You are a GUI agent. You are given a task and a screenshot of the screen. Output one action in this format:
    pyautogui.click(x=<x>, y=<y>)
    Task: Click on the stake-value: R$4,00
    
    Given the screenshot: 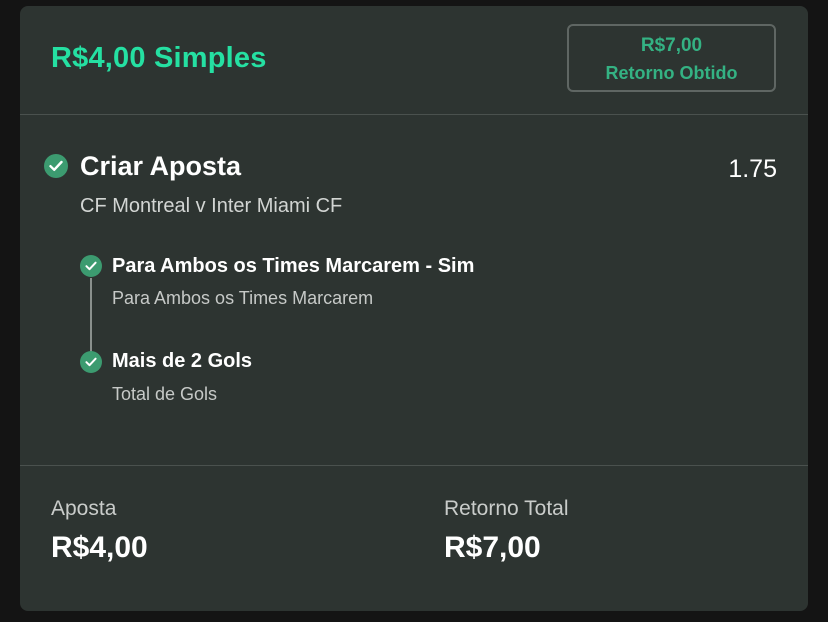 What is the action you would take?
    pyautogui.click(x=99, y=547)
    